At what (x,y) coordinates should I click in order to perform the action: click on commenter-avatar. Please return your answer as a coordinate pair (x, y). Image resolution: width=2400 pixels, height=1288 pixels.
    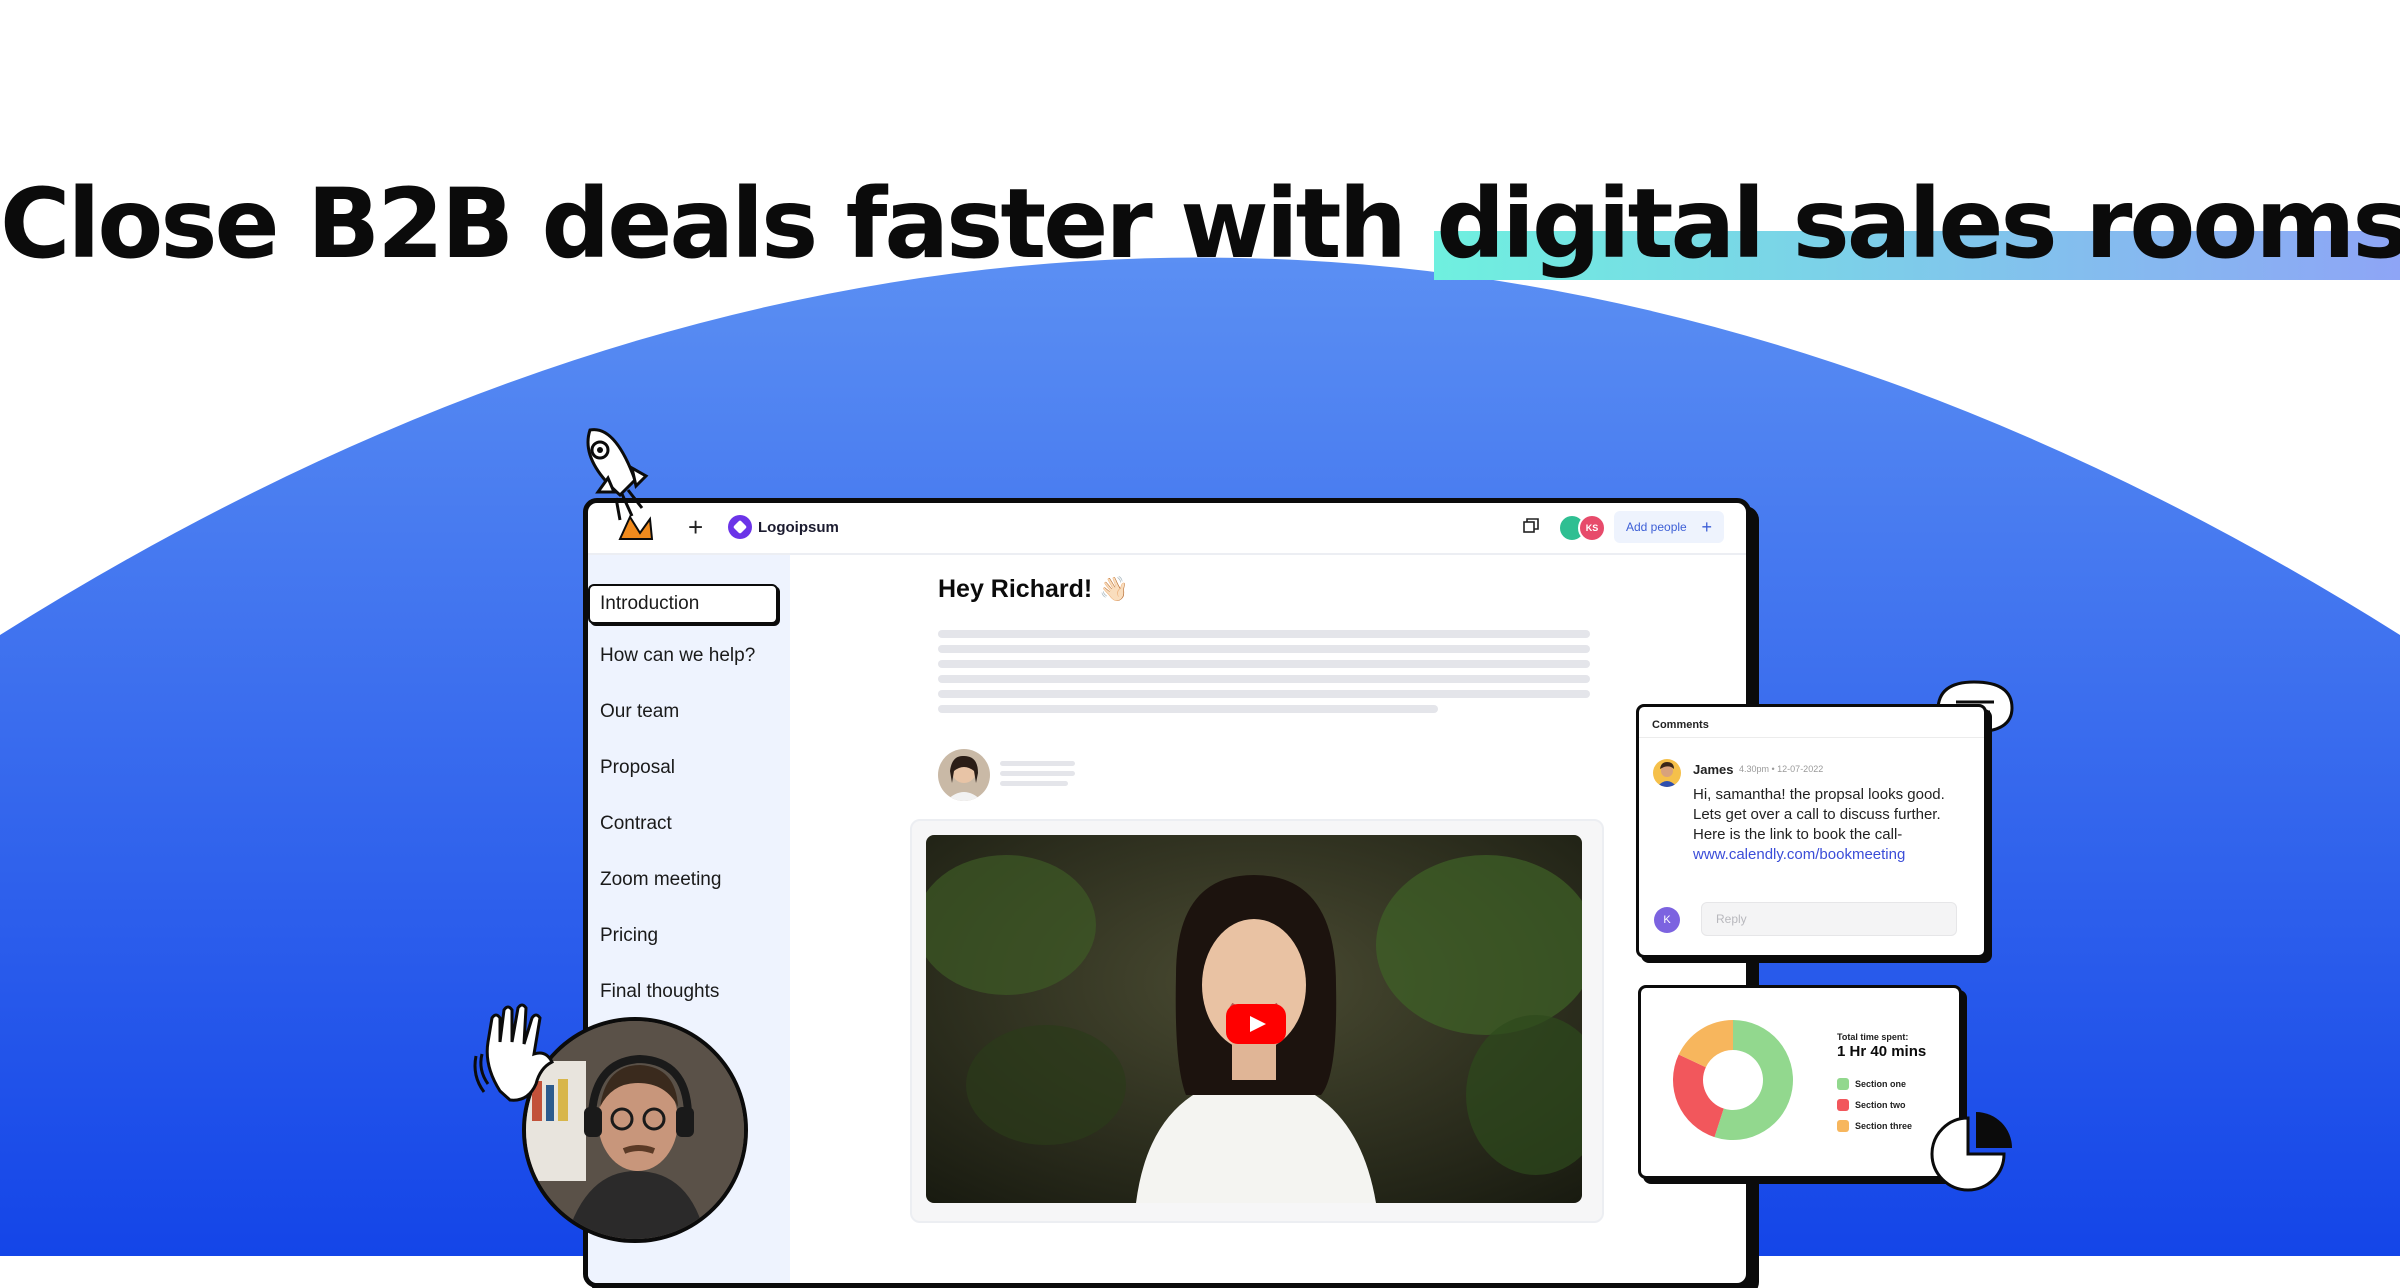
    Looking at the image, I should click on (1667, 773).